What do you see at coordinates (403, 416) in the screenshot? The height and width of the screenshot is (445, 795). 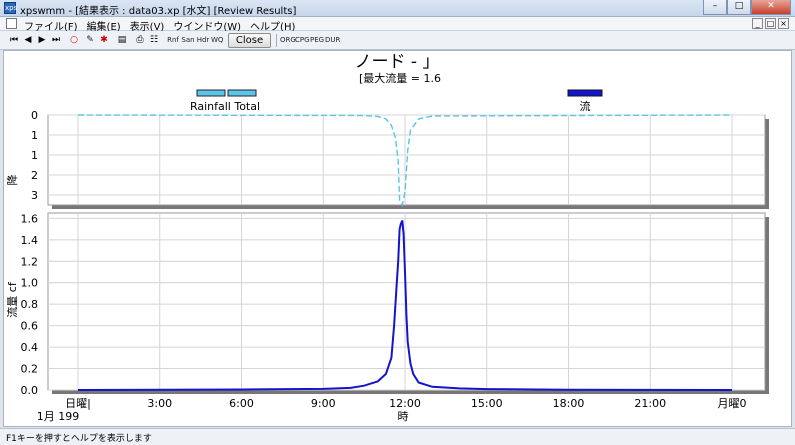 I see `x-axis-title: 時` at bounding box center [403, 416].